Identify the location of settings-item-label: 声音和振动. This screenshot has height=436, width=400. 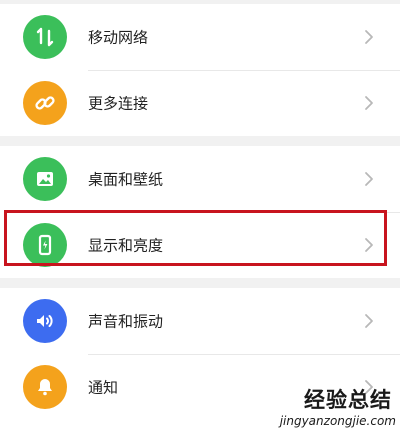
(126, 321).